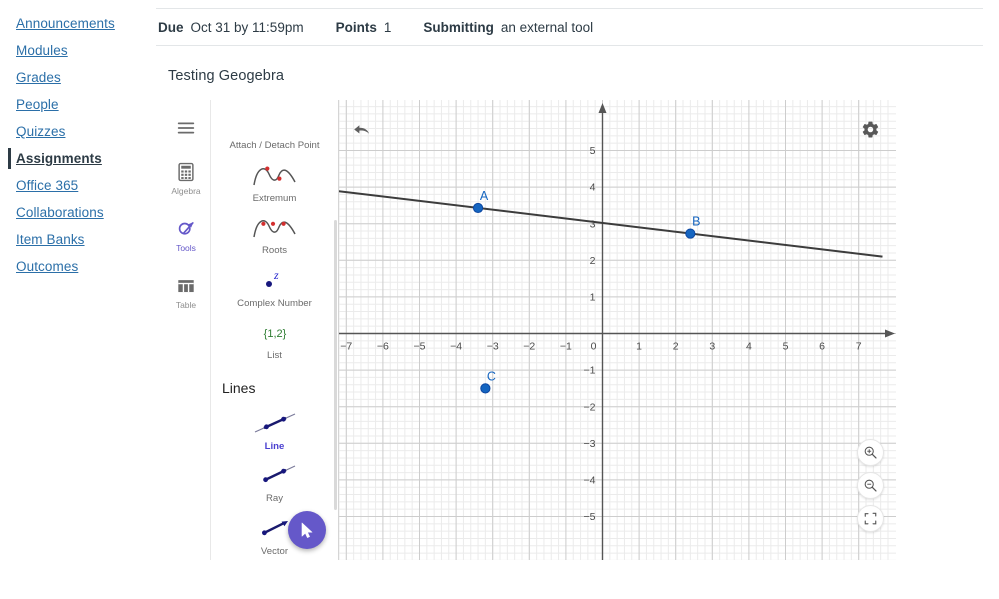 This screenshot has width=999, height=599. What do you see at coordinates (594, 347) in the screenshot?
I see `x-tick-label: 0` at bounding box center [594, 347].